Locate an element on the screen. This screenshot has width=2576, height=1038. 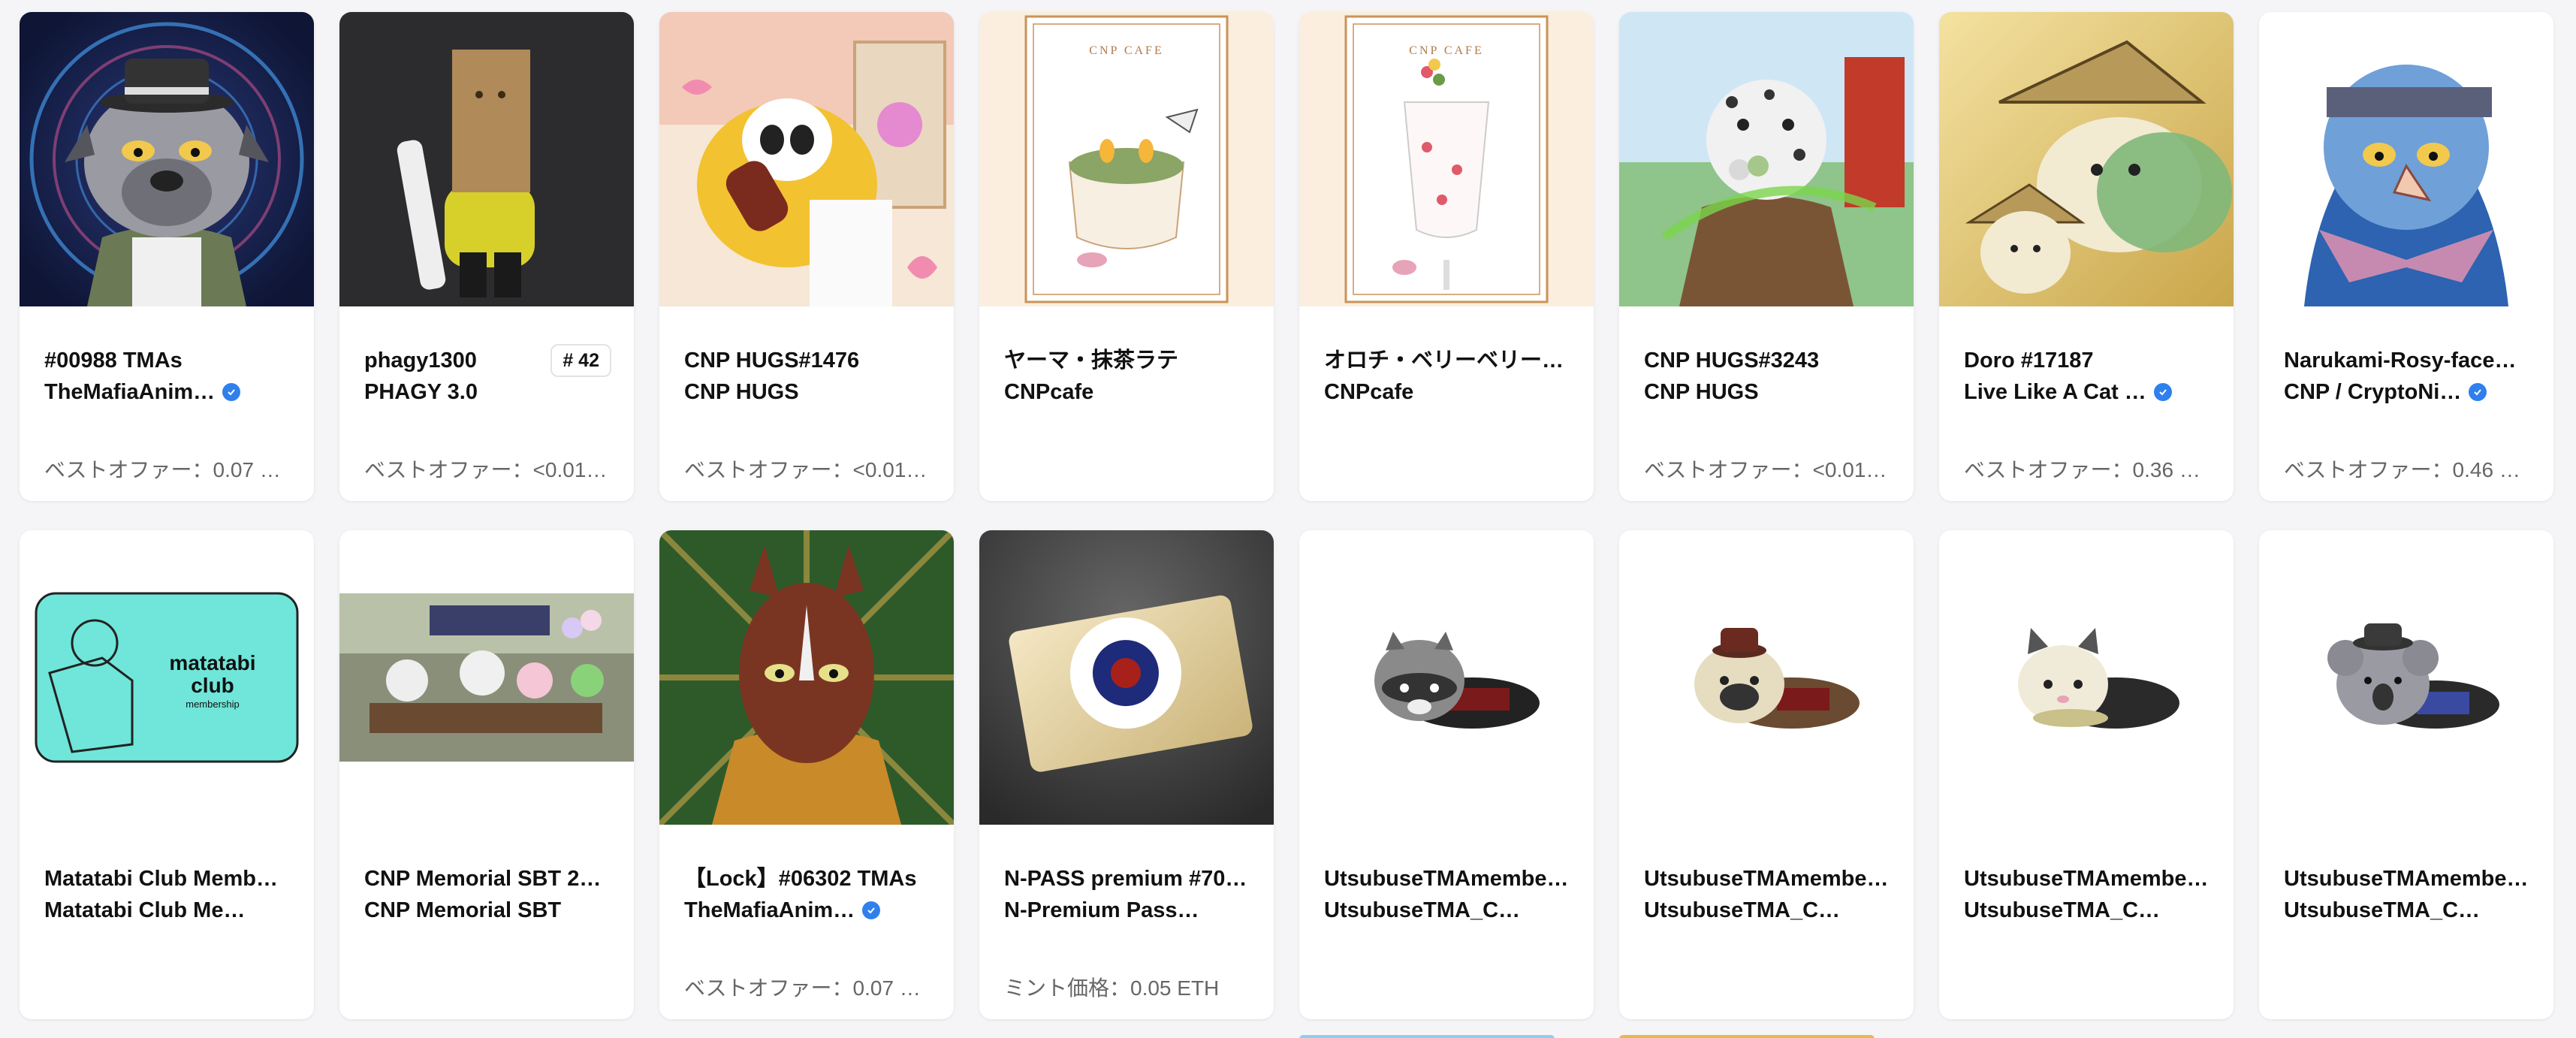
nft-image-berry-parfait: CNP CAFE is located at coordinates (1446, 159).